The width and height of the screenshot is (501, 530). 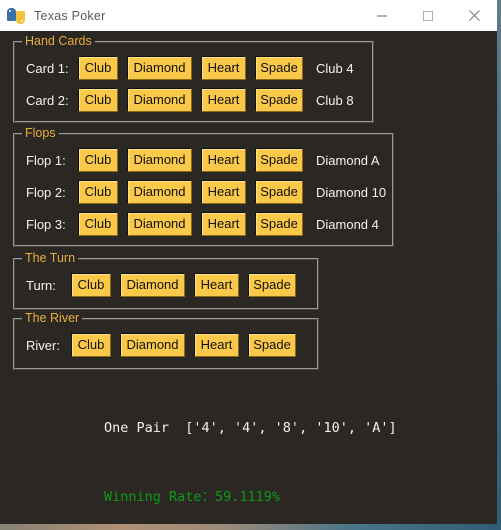 I want to click on group-the-turn: The Turn Turn: Club Diamond Heart Spade, so click(x=166, y=280).